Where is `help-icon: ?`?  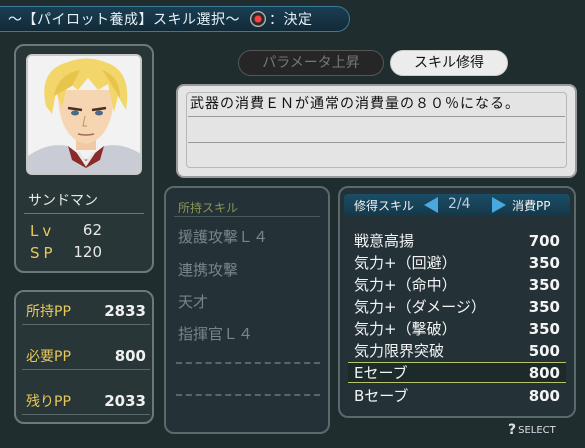
help-icon: ? is located at coordinates (512, 430).